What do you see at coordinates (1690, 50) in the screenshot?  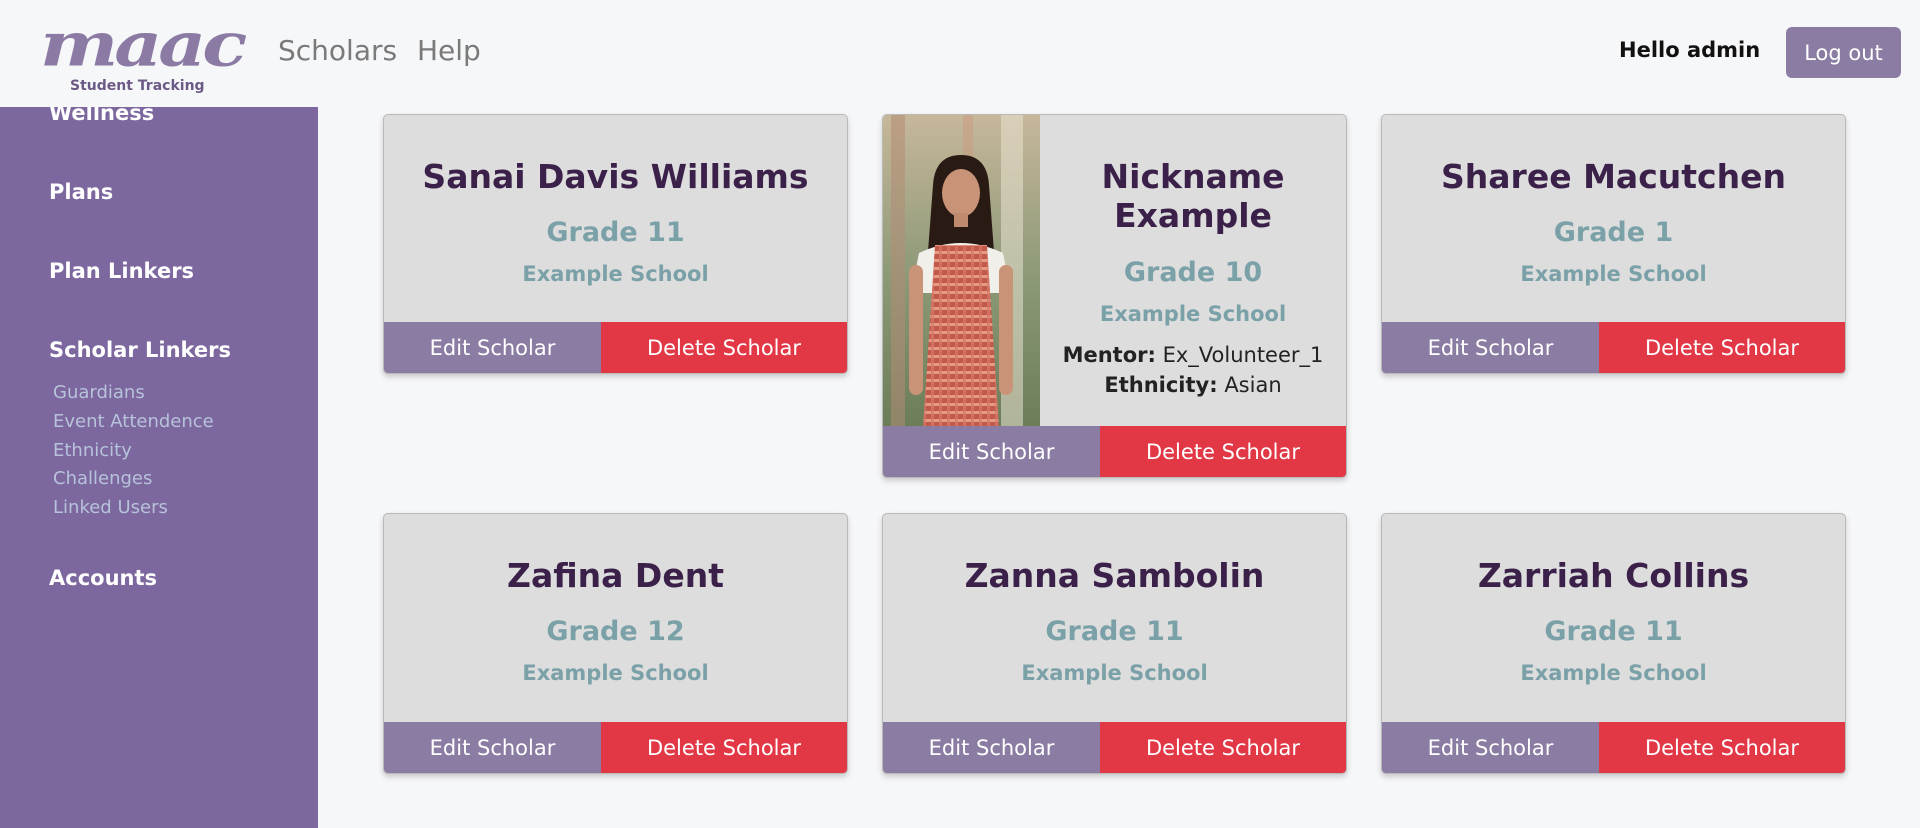 I see `user-greeting: Hello admin` at bounding box center [1690, 50].